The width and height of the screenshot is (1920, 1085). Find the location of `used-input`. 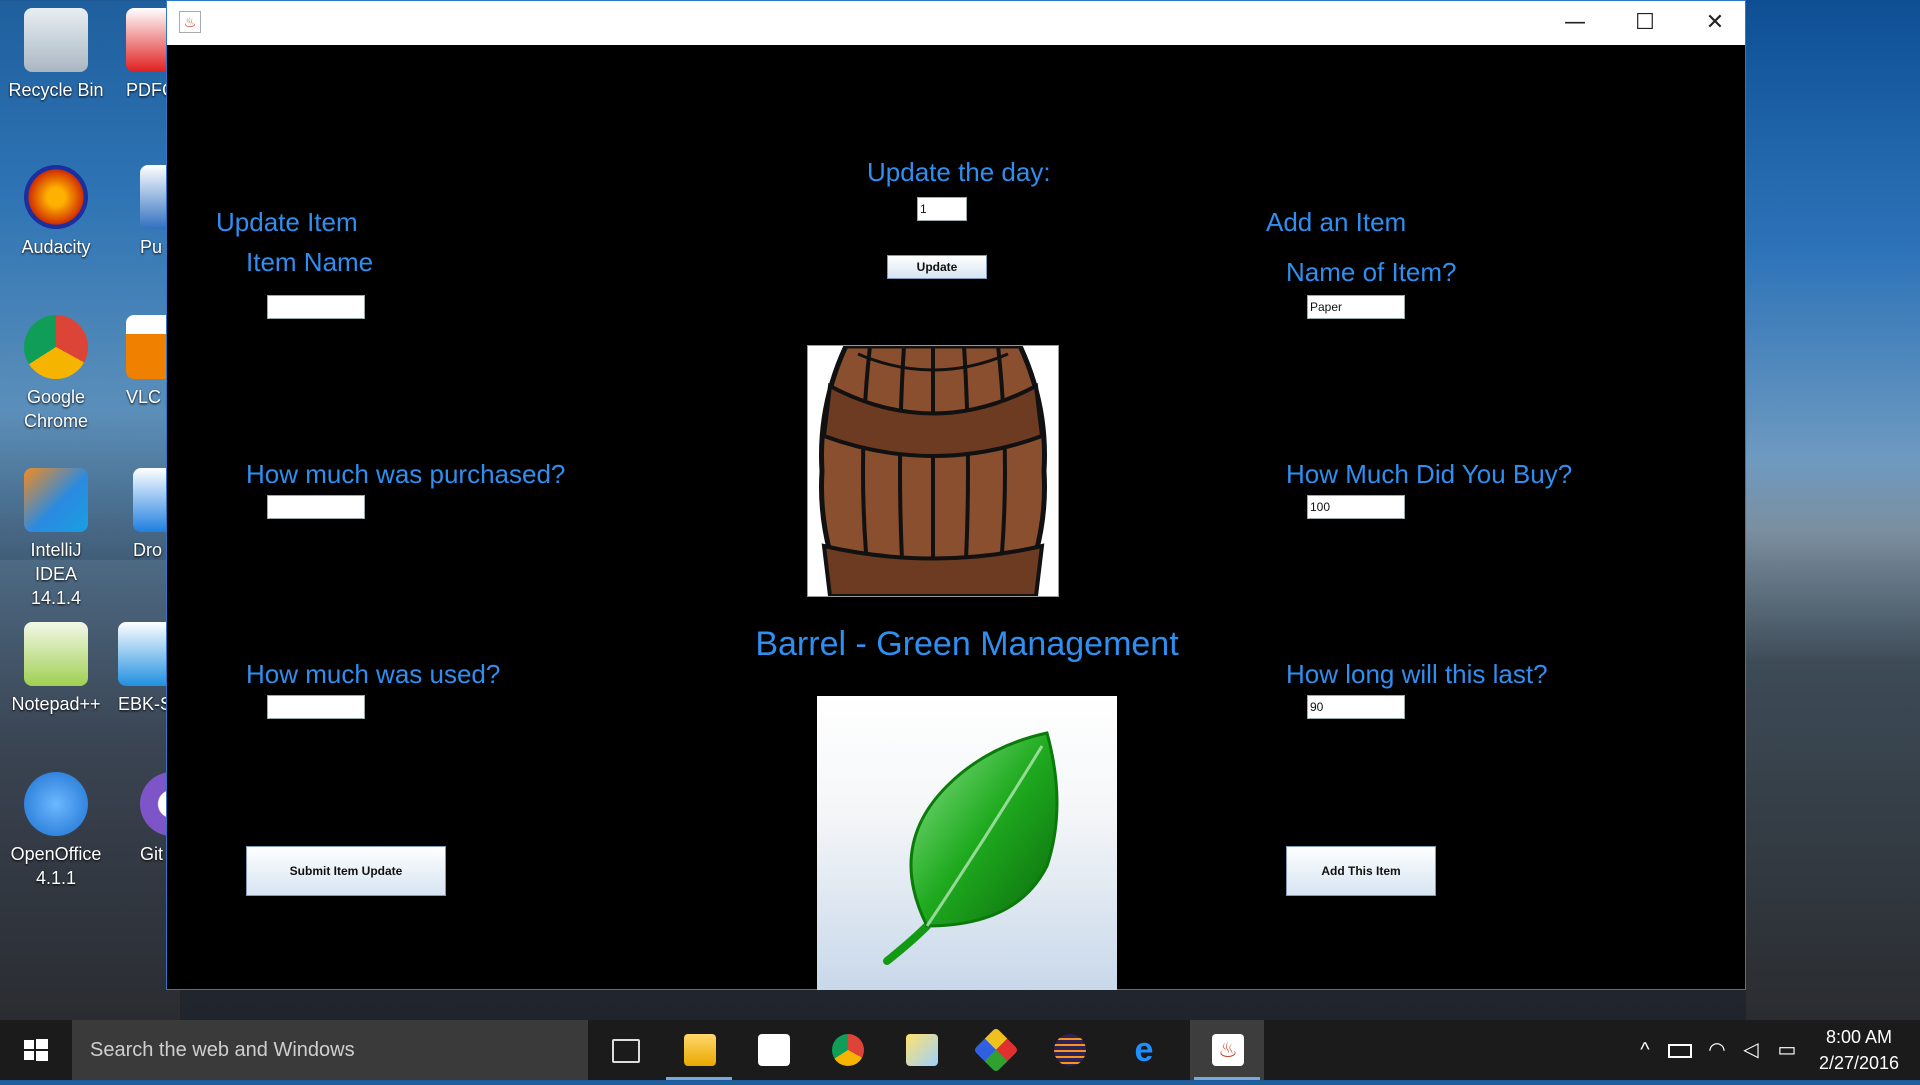

used-input is located at coordinates (316, 707).